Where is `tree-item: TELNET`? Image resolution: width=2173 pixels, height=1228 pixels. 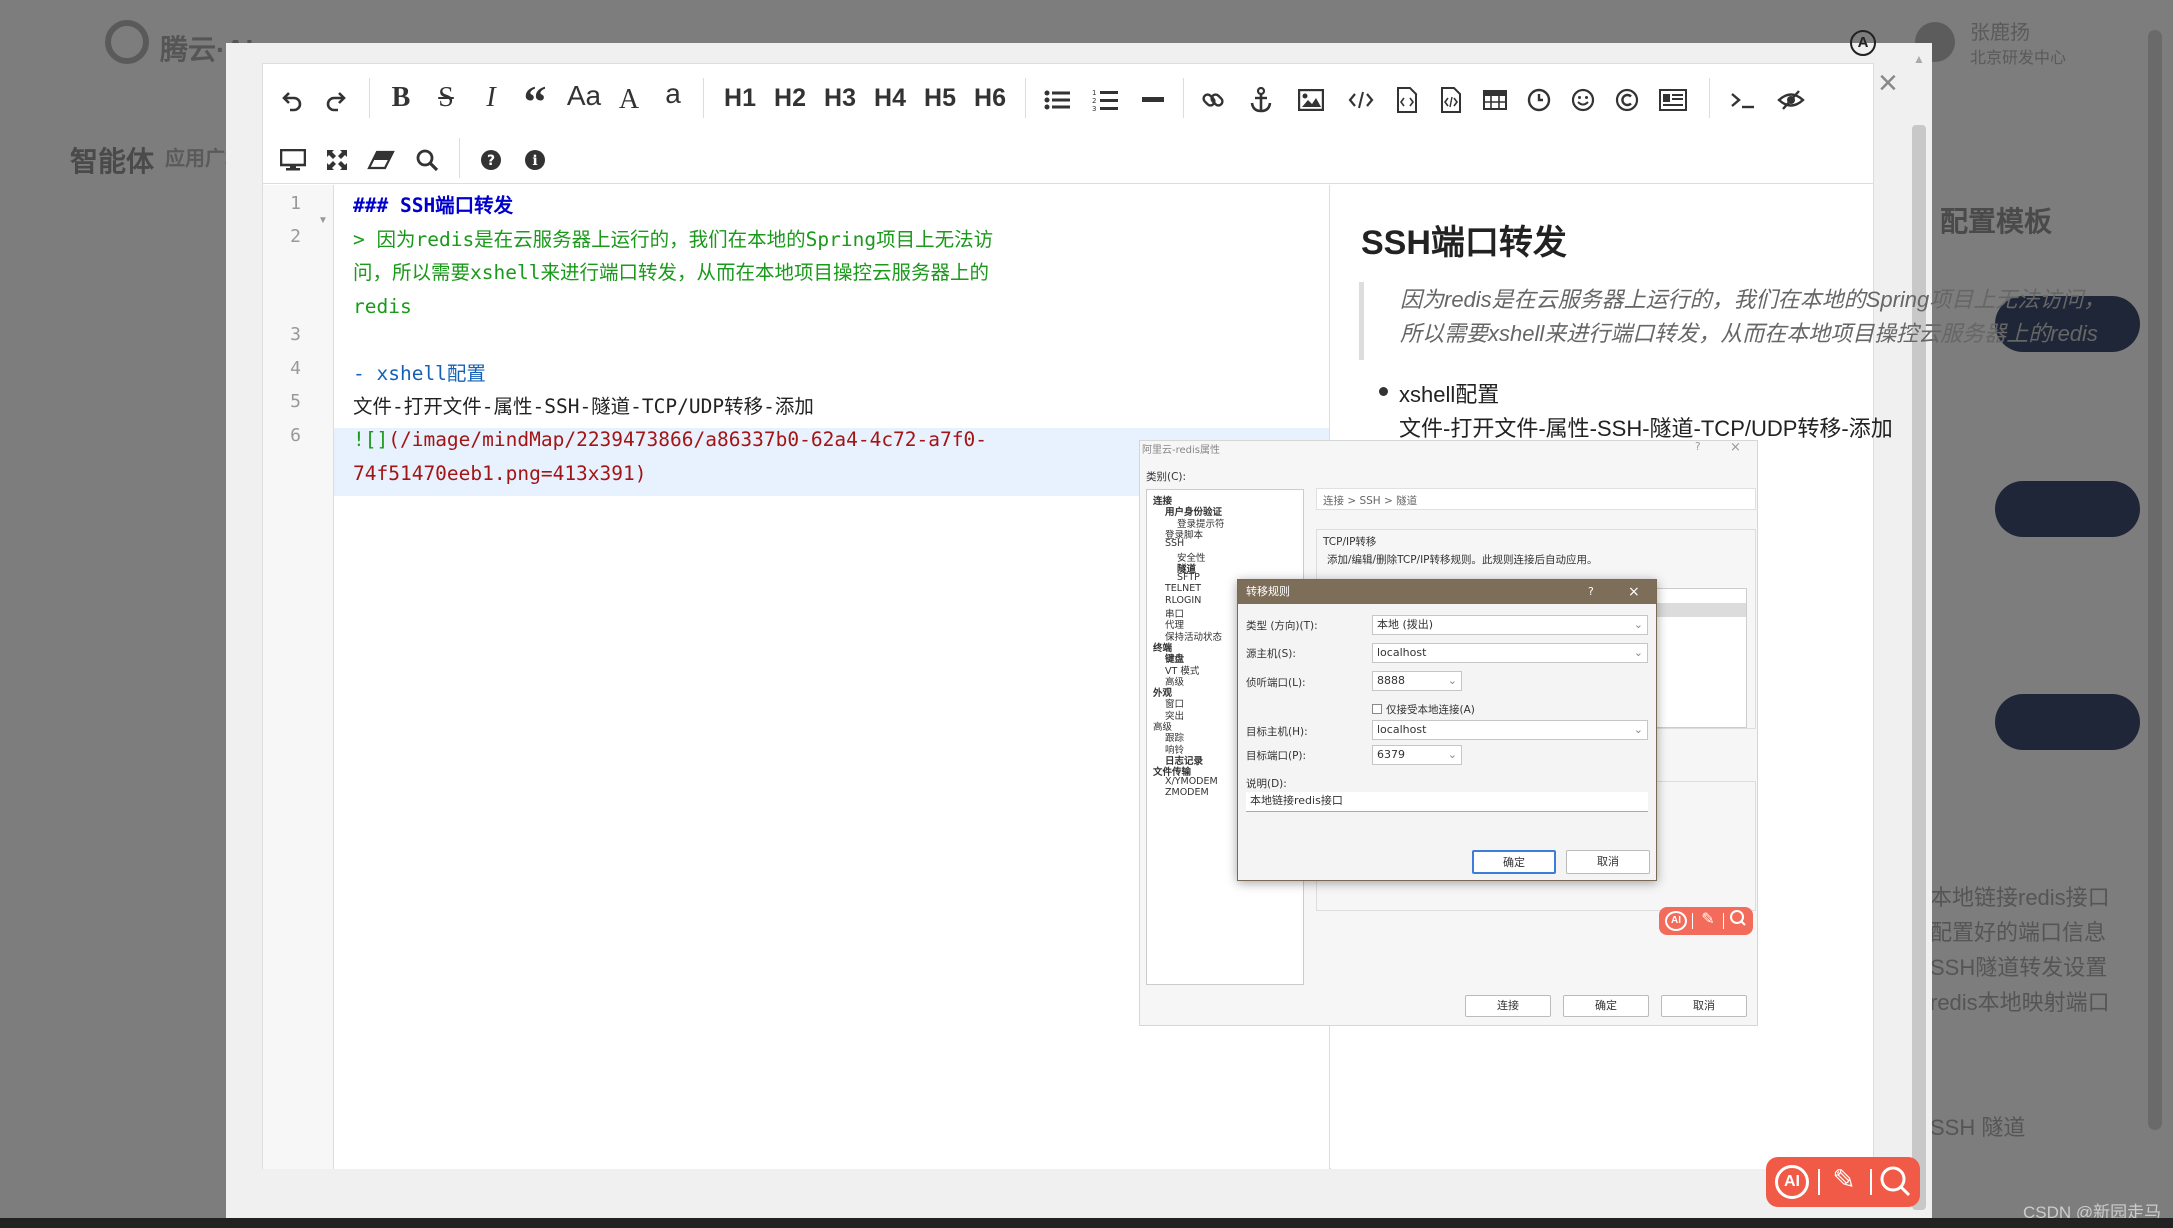
tree-item: TELNET is located at coordinates (1183, 589).